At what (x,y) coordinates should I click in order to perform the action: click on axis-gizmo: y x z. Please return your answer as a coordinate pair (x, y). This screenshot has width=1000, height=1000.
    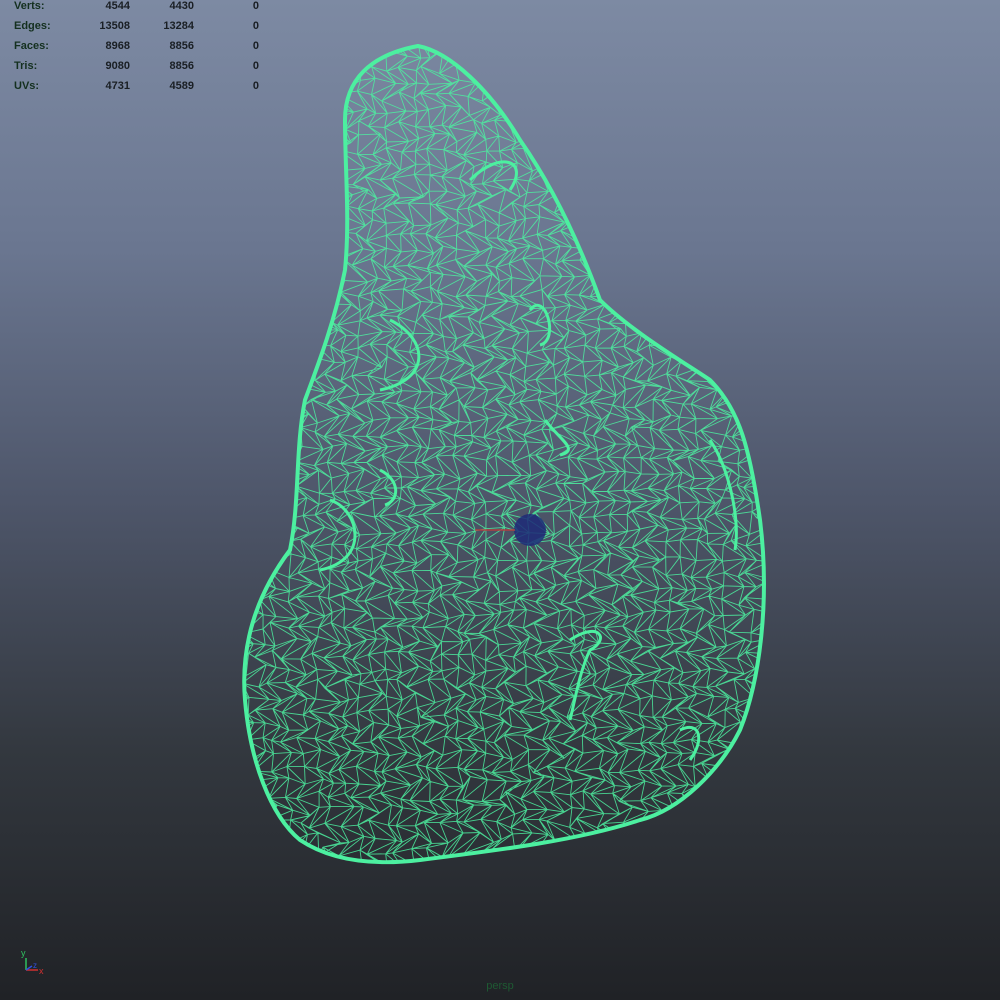
    Looking at the image, I should click on (32, 962).